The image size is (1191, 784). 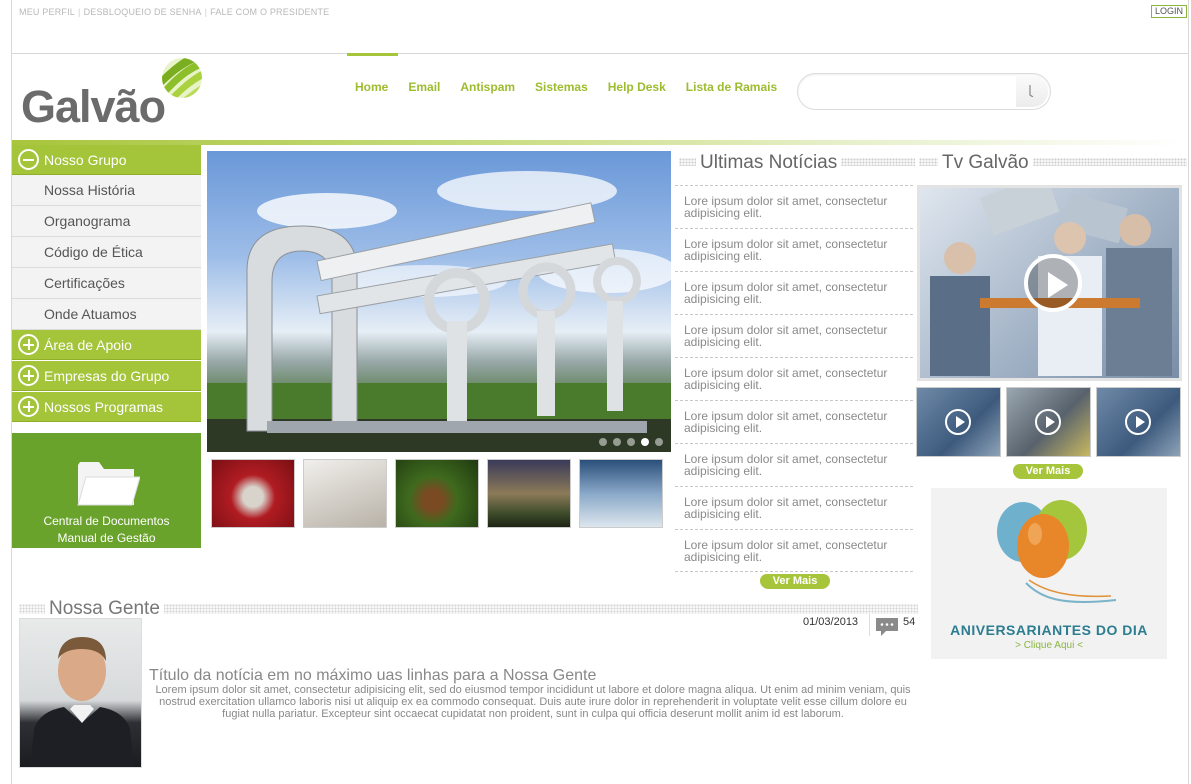 I want to click on documents-center-link: Central de Documentos Manual de Gestão, so click(x=106, y=490).